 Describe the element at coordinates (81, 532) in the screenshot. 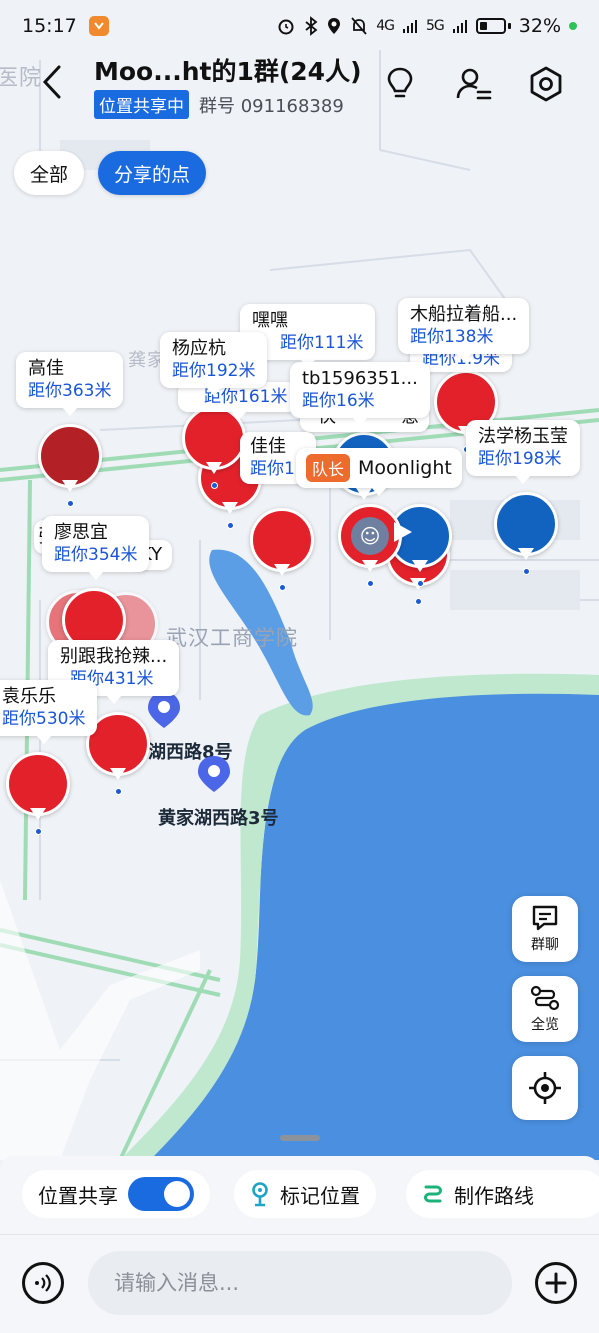

I see `member-name: 廖思宜` at that location.